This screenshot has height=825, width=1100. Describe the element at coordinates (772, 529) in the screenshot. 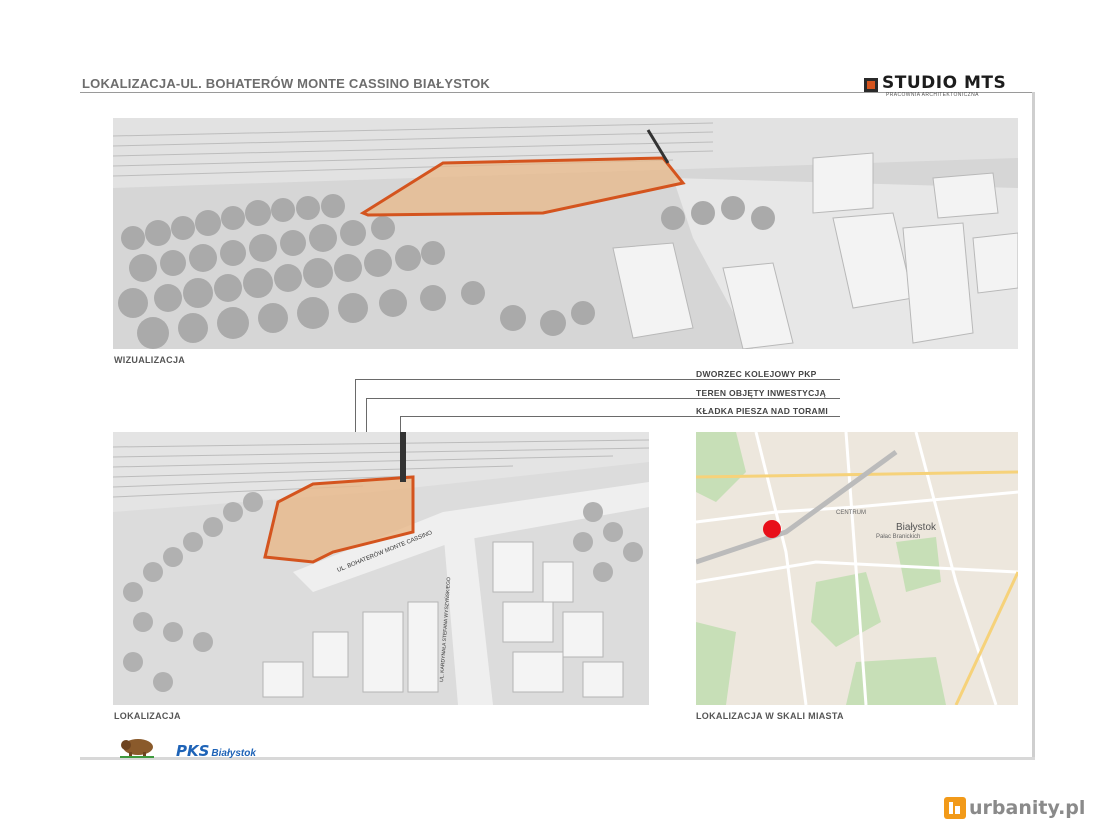

I see `map-location-marker` at that location.